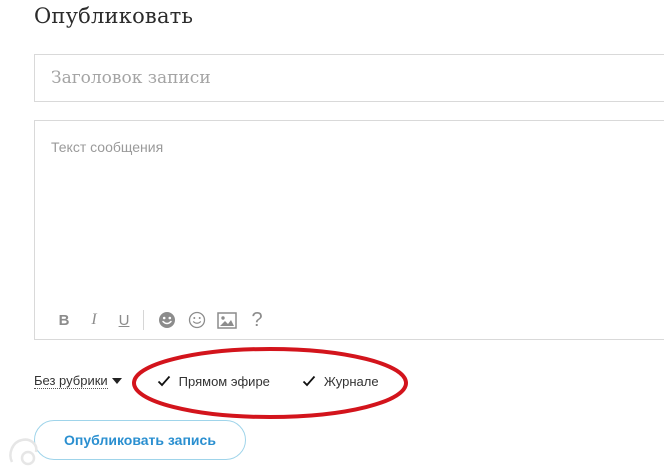  I want to click on italic-button: I, so click(94, 320).